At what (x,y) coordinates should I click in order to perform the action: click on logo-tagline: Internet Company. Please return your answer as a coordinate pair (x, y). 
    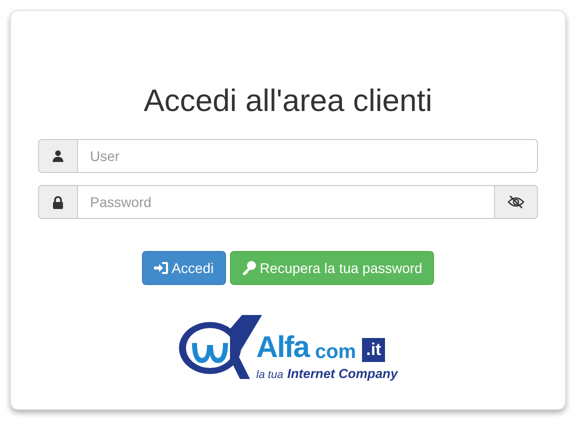
    Looking at the image, I should click on (342, 373).